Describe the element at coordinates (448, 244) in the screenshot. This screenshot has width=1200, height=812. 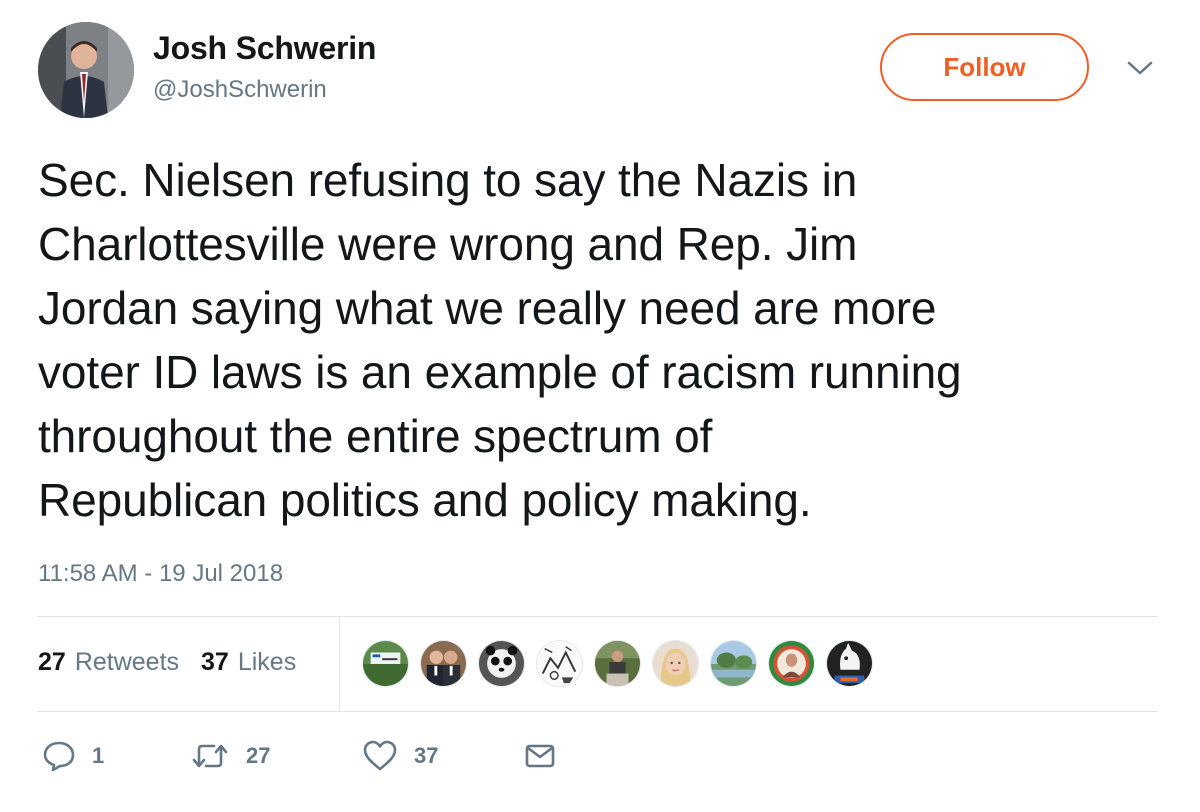
I see `tweet-line: Charlottesville were wrong and Rep. Jim` at that location.